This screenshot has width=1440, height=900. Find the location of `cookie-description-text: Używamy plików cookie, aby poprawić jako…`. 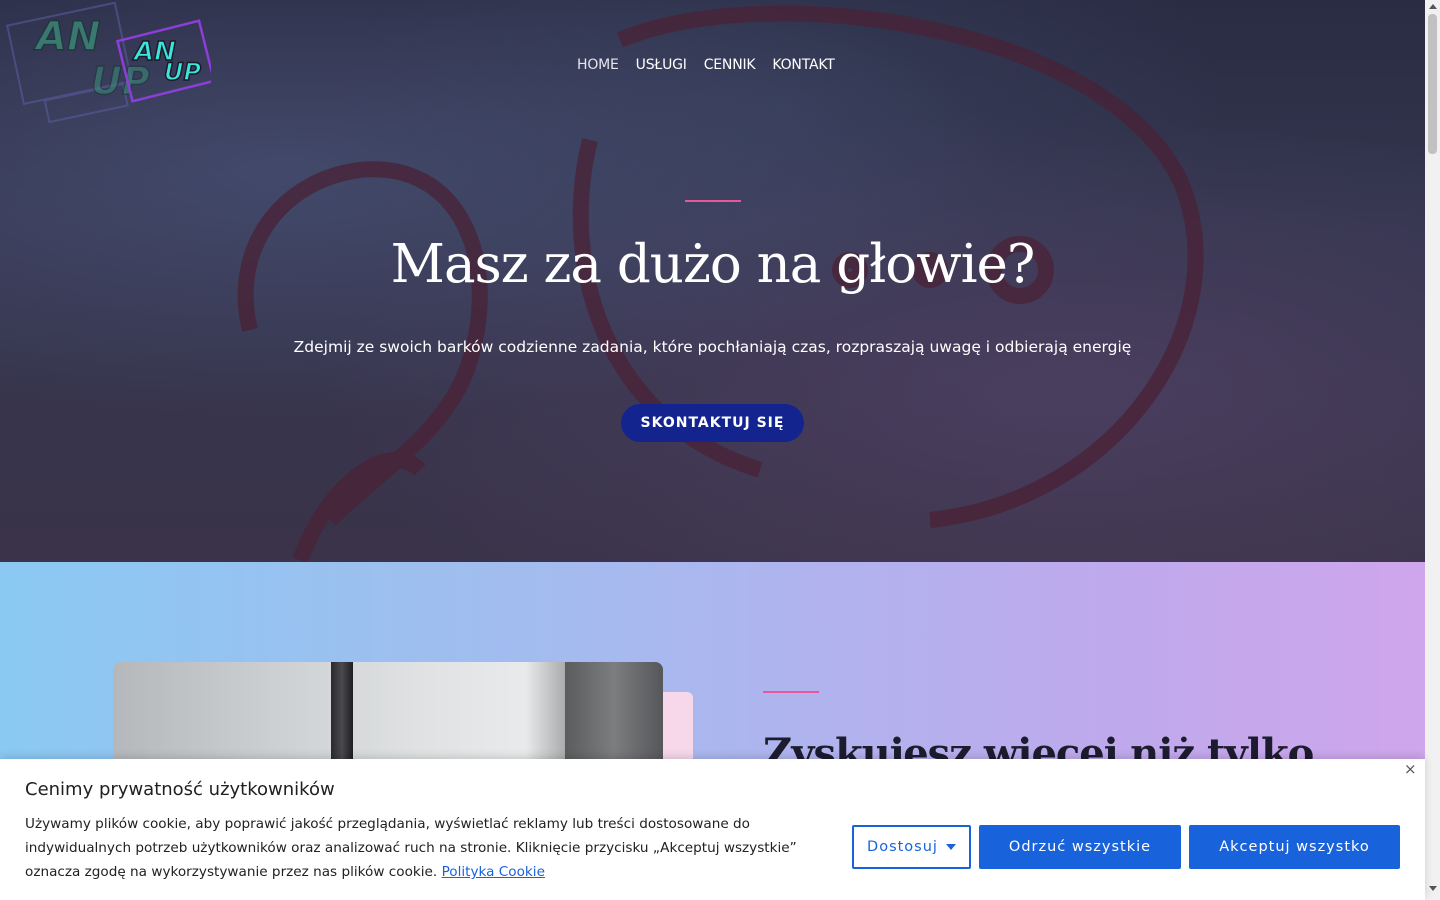

cookie-description-text: Używamy plików cookie, aby poprawić jako… is located at coordinates (411, 848).